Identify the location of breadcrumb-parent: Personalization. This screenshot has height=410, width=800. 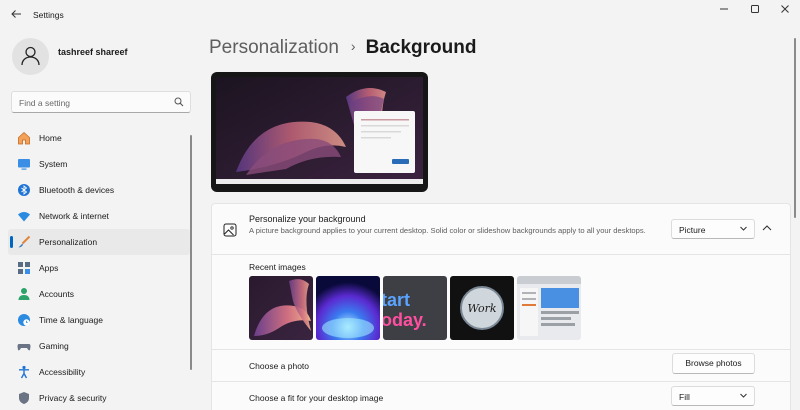
(274, 47).